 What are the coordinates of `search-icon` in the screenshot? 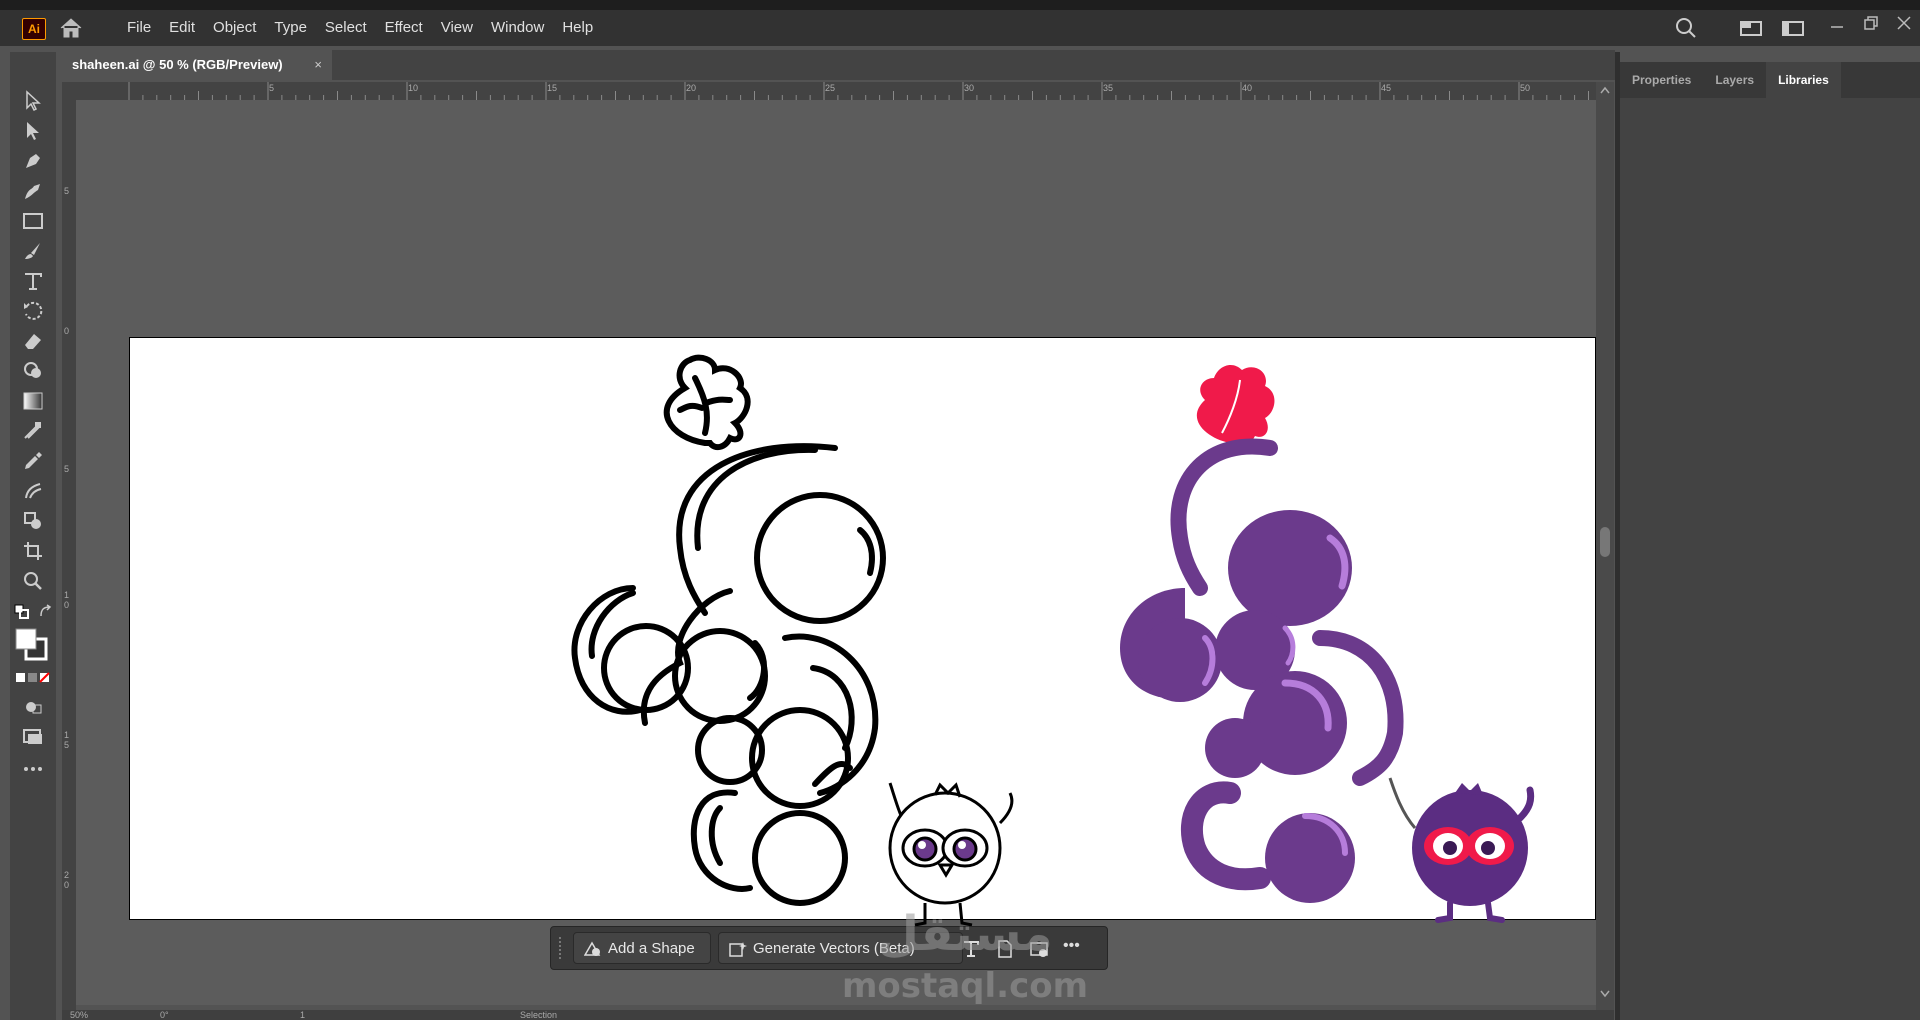 It's located at (1686, 28).